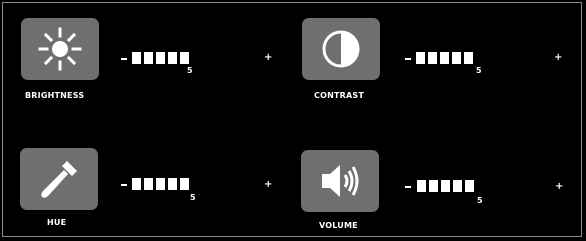  What do you see at coordinates (480, 200) in the screenshot?
I see `volume-value: 5` at bounding box center [480, 200].